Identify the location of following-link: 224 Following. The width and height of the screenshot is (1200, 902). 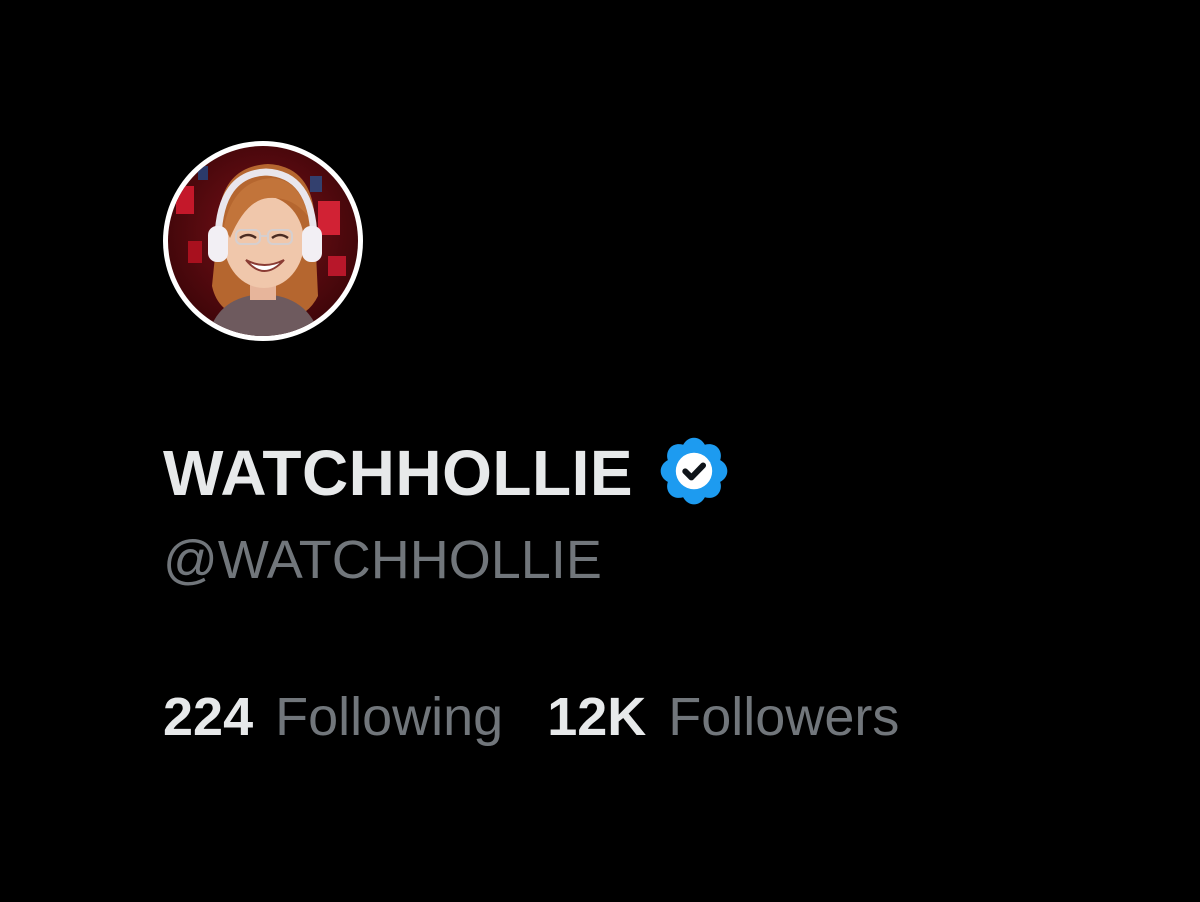
(333, 717).